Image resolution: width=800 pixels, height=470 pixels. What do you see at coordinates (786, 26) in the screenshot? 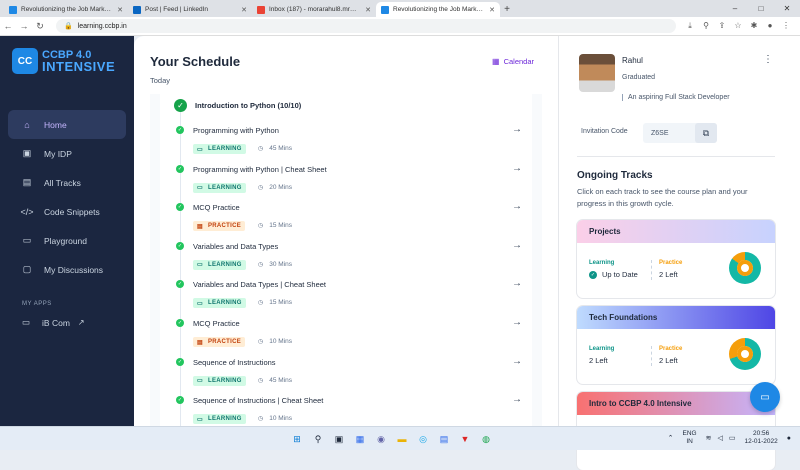
I see `menu-icon: ⋮` at bounding box center [786, 26].